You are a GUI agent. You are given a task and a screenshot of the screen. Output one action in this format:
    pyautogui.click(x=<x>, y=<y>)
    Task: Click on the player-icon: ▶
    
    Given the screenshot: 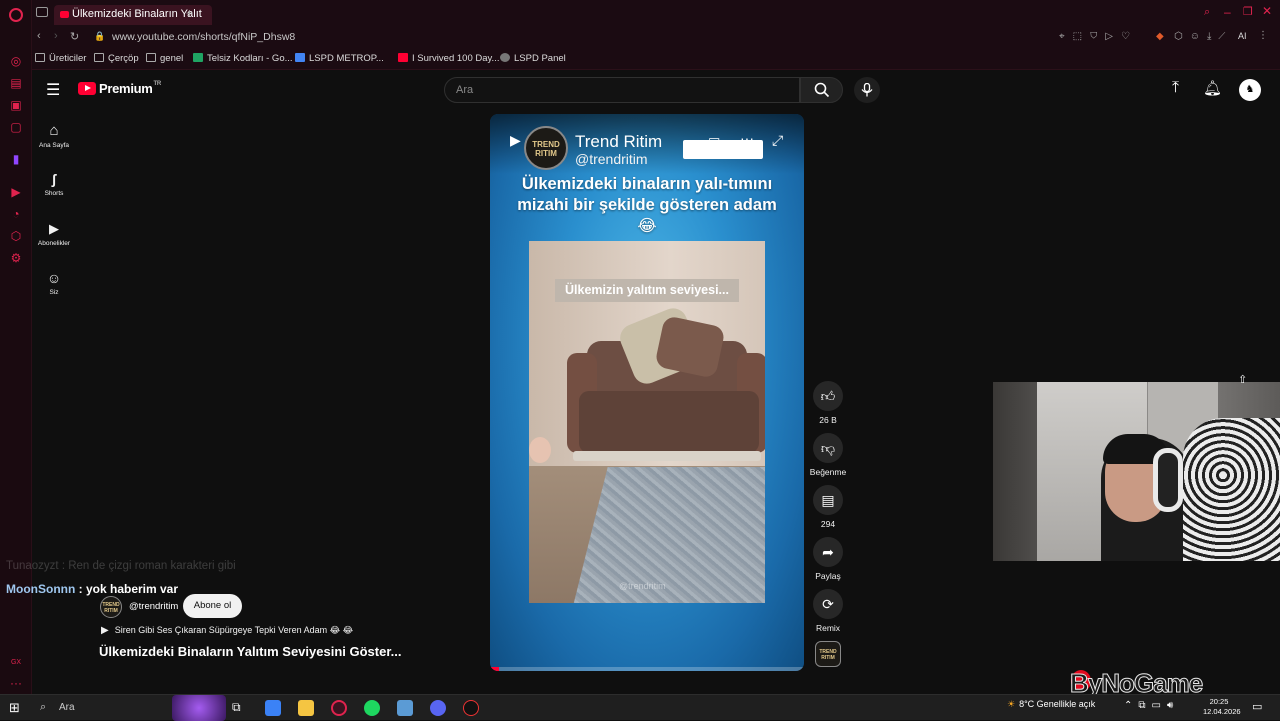 What is the action you would take?
    pyautogui.click(x=16, y=192)
    